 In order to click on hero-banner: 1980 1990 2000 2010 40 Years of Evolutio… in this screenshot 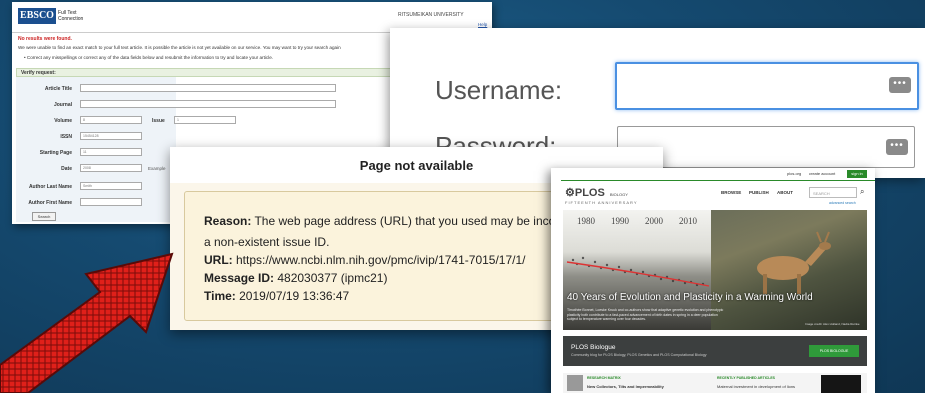, I will do `click(715, 270)`.